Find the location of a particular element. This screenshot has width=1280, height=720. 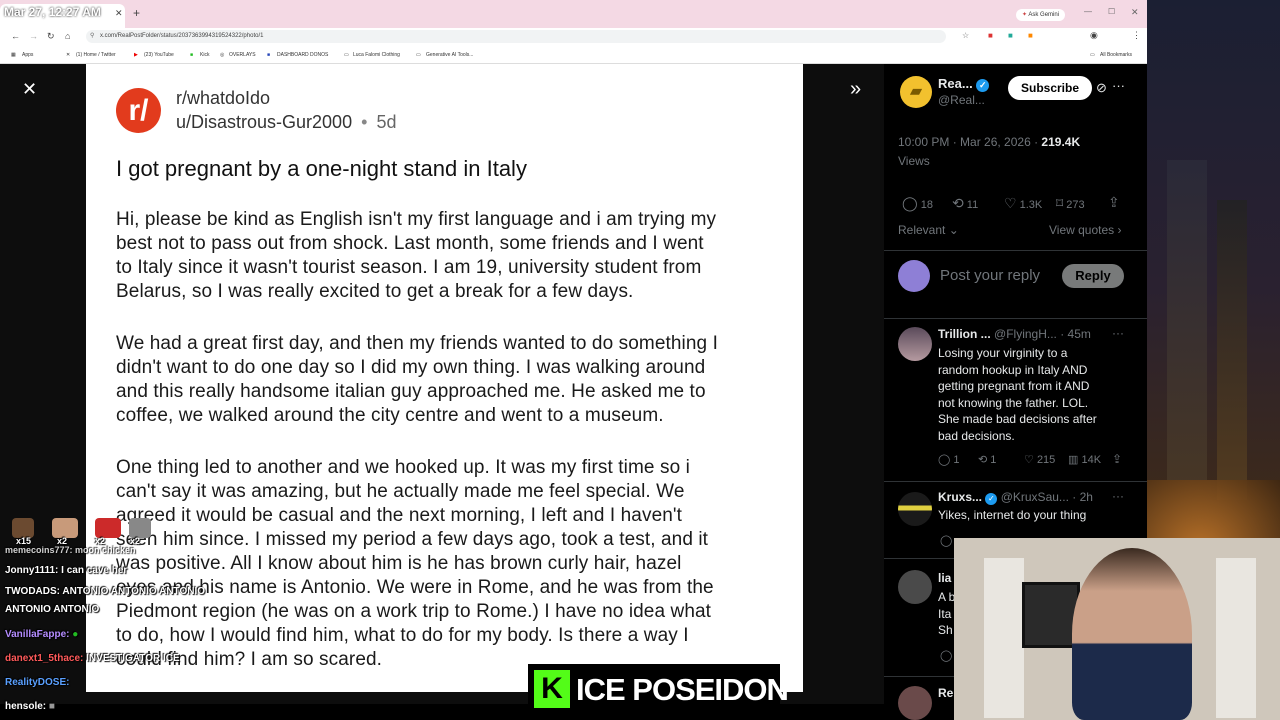

views-label: Views is located at coordinates (914, 161).